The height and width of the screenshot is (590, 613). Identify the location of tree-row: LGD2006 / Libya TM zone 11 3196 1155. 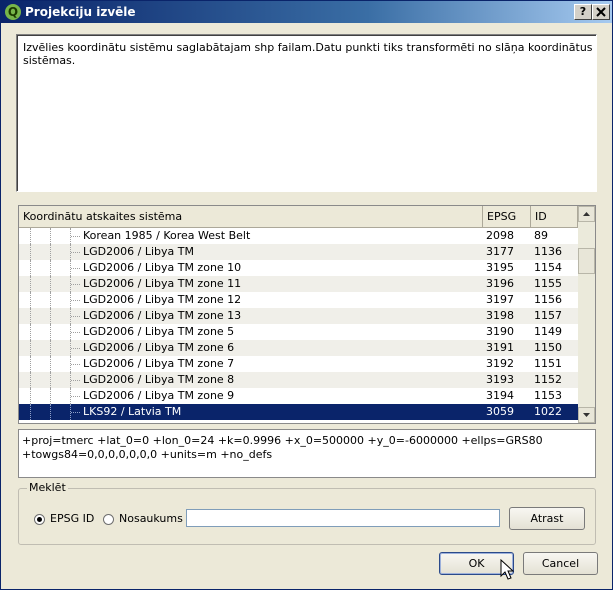
(298, 284).